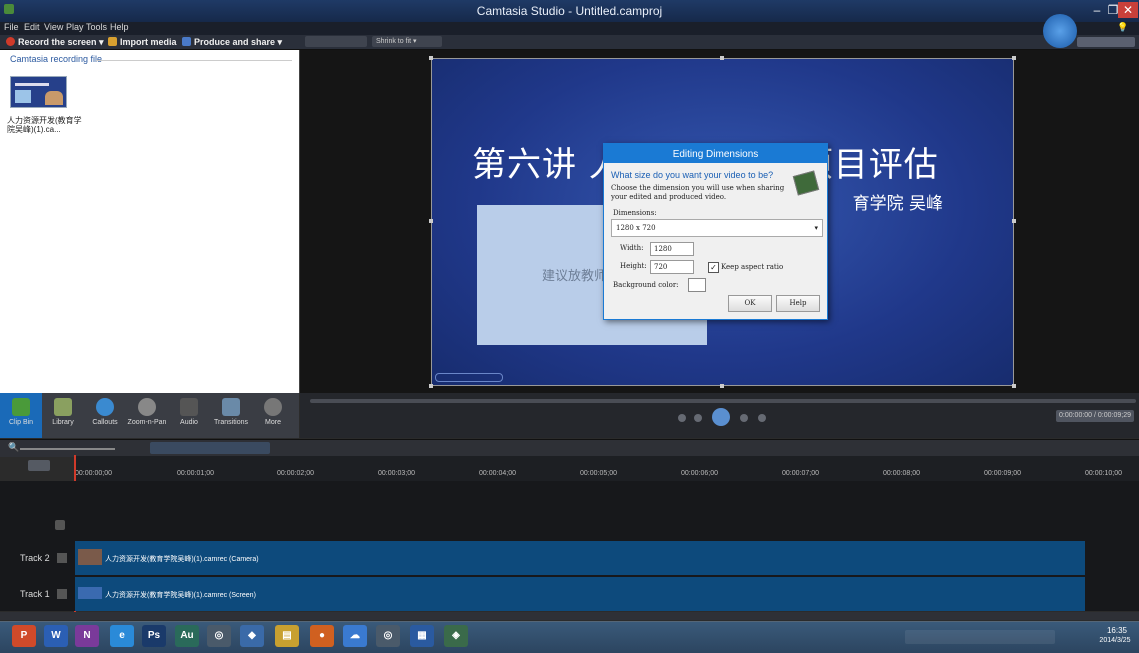 Image resolution: width=1139 pixels, height=653 pixels. I want to click on menu-tools: Tools, so click(96, 27).